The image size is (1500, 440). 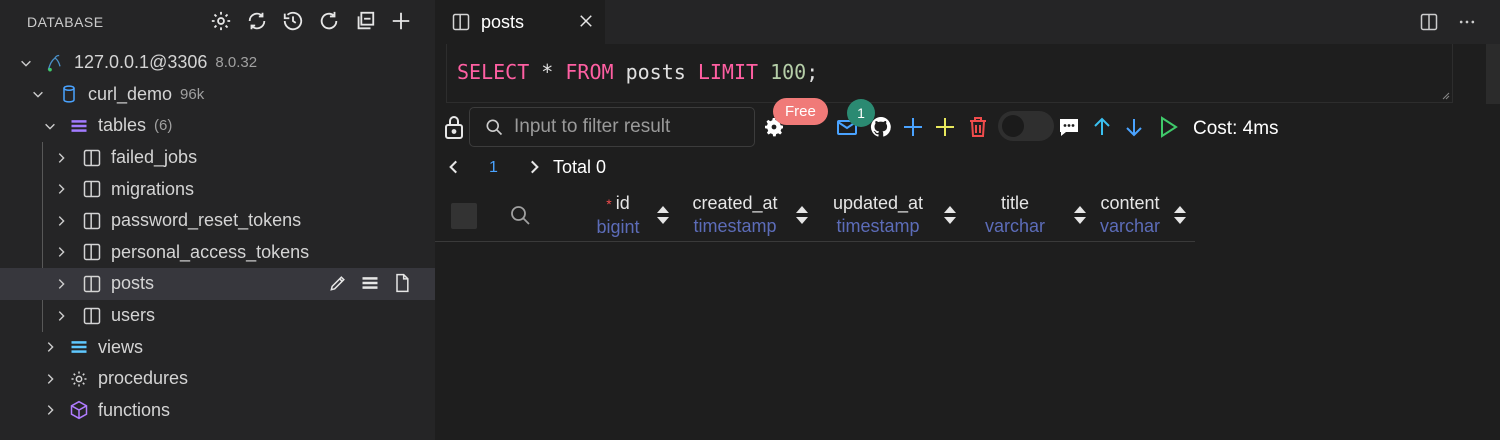 I want to click on table-label: users, so click(x=133, y=315).